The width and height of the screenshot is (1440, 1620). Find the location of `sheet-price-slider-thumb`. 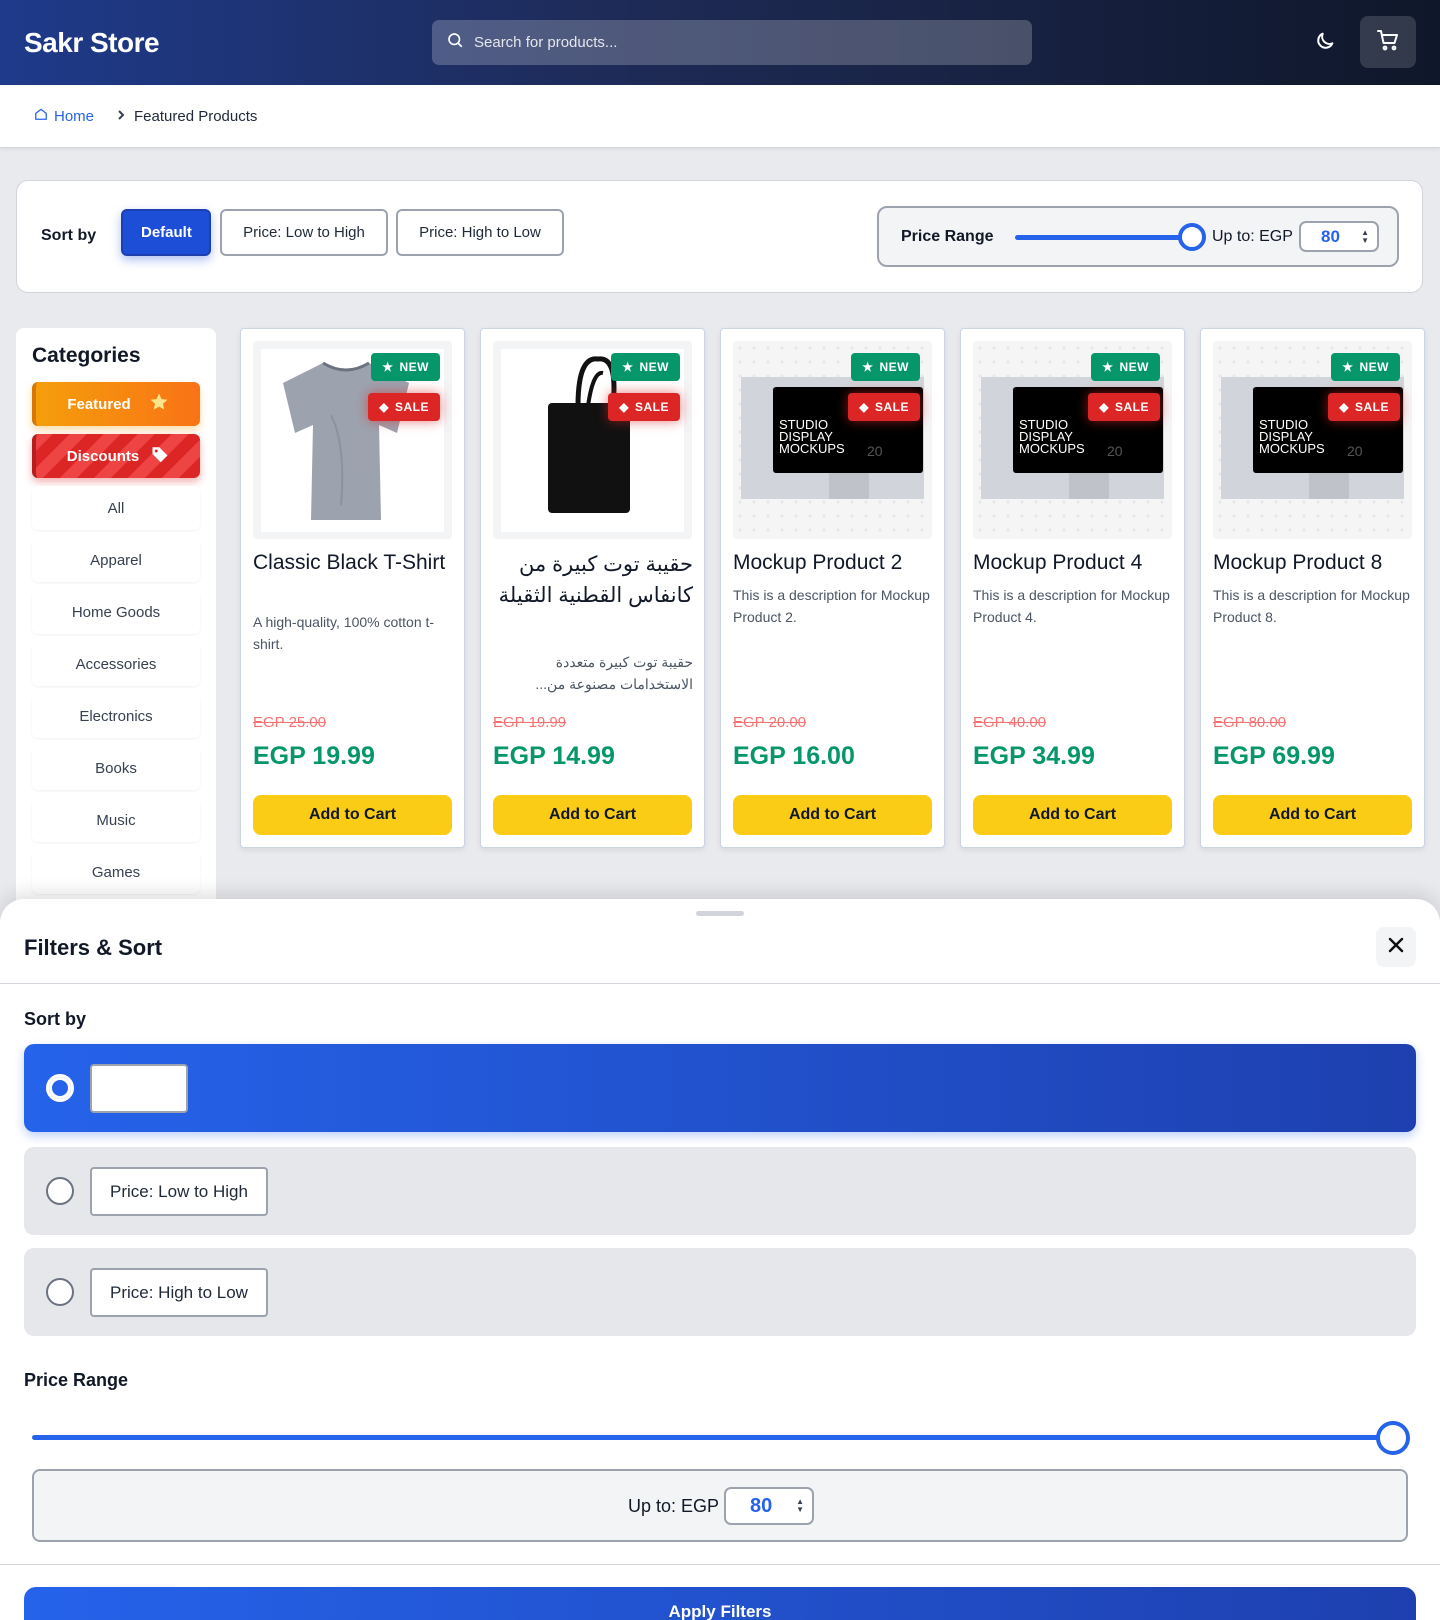

sheet-price-slider-thumb is located at coordinates (1393, 1438).